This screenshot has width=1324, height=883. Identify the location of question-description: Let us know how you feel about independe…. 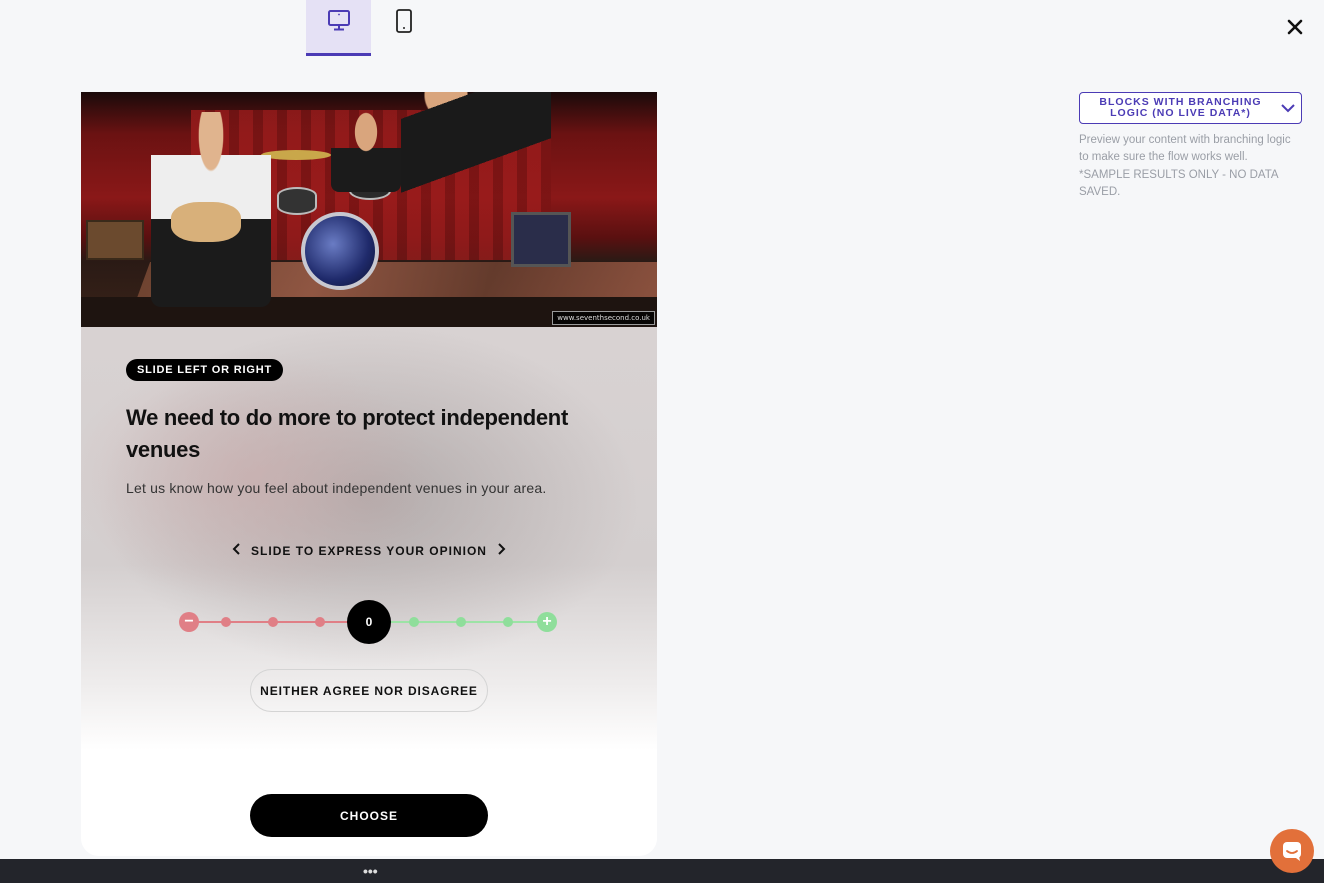
(336, 488).